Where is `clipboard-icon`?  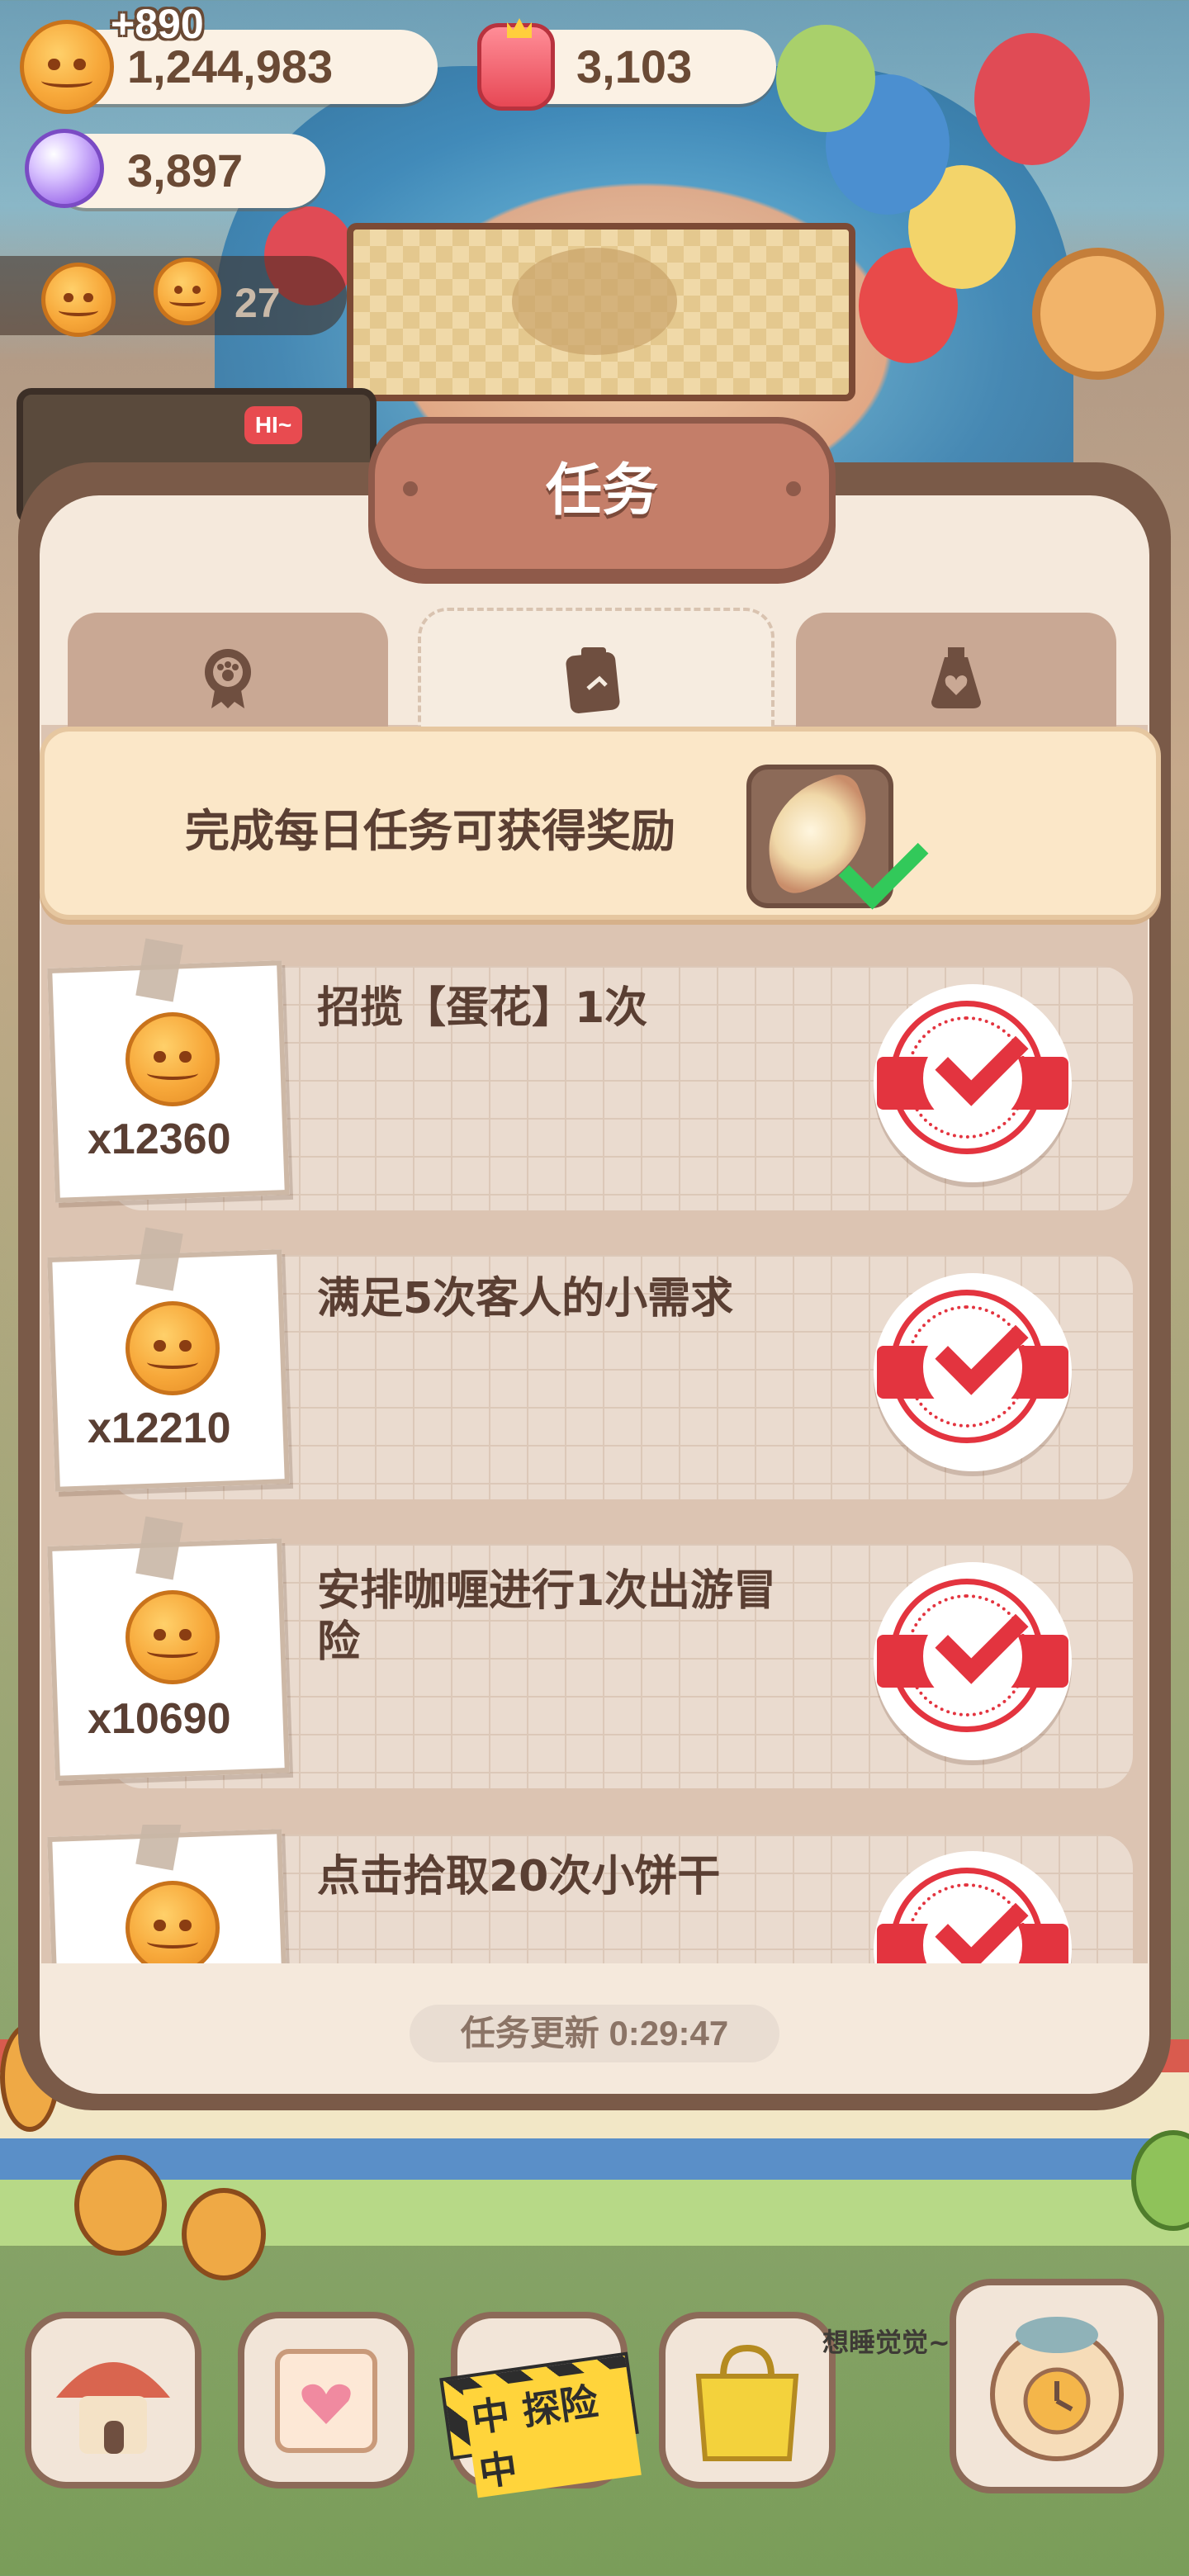
clipboard-icon is located at coordinates (596, 679).